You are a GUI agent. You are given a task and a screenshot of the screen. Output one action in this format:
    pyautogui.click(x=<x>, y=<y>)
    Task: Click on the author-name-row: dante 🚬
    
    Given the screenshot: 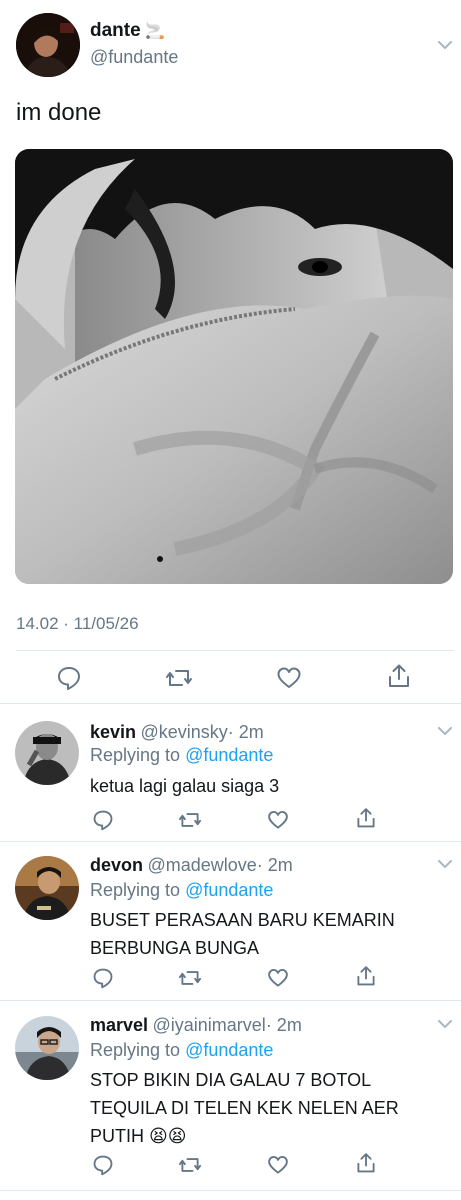 What is the action you would take?
    pyautogui.click(x=127, y=31)
    